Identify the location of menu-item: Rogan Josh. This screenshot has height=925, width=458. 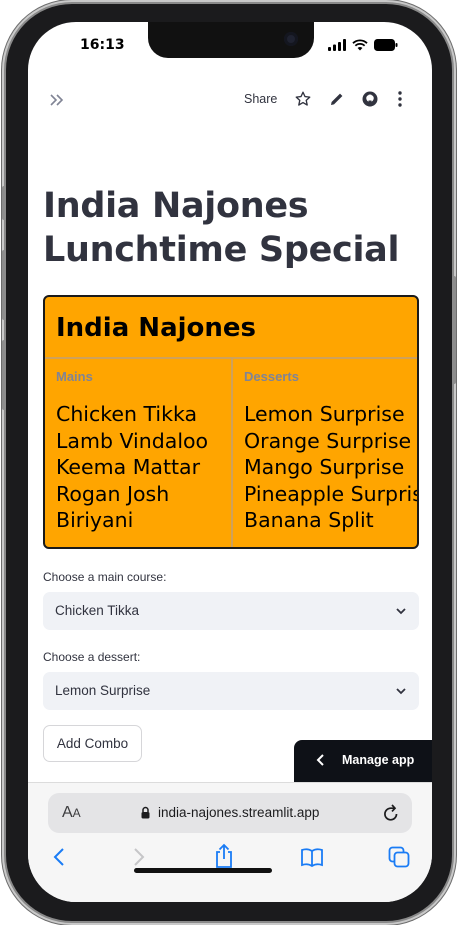
(113, 493).